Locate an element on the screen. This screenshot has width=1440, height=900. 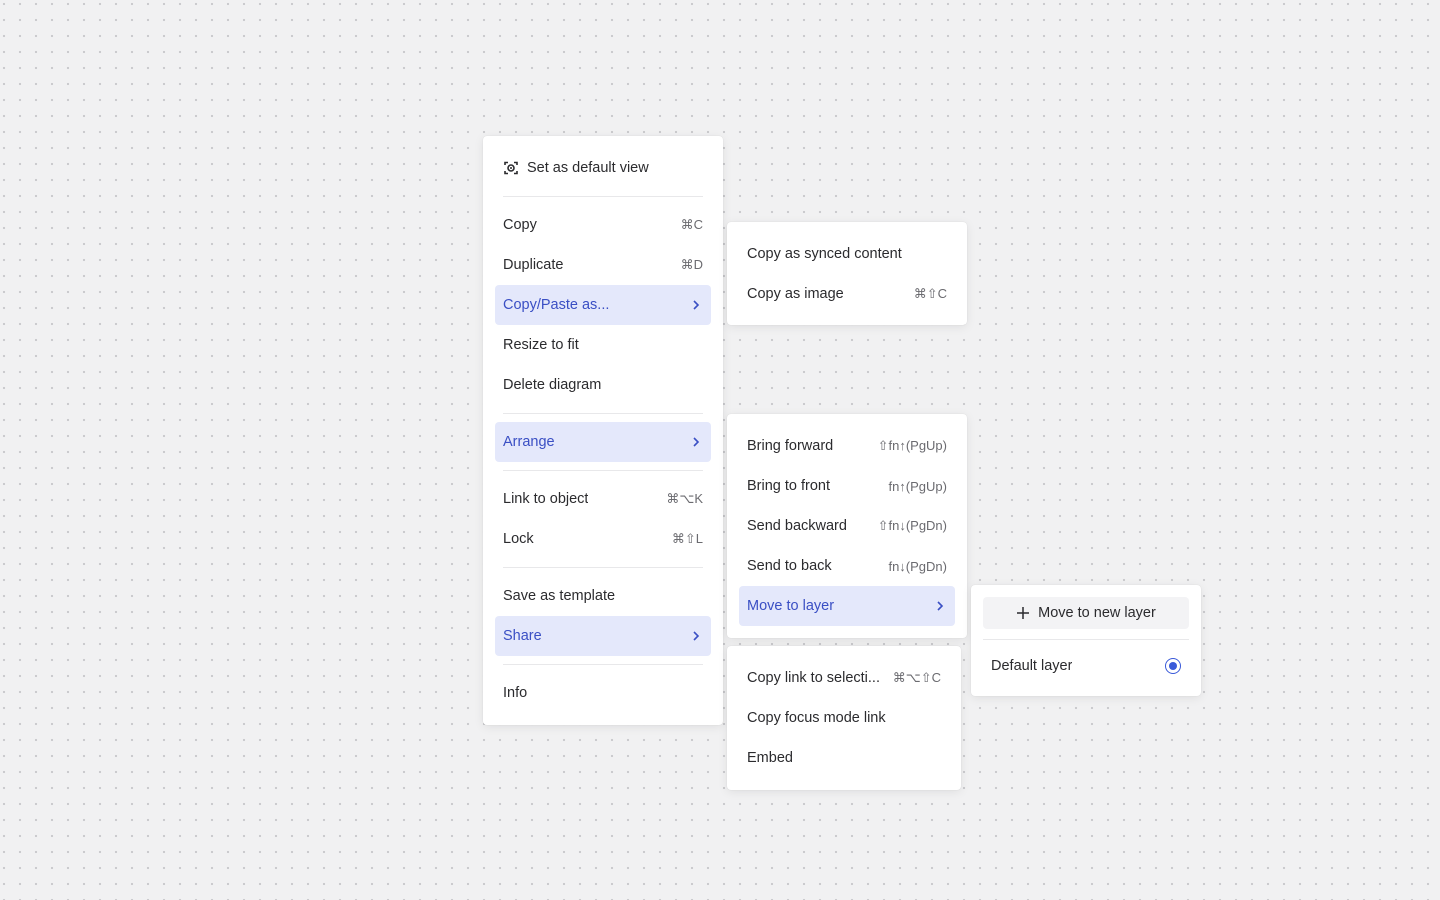
bring-forward-shortcut: ⇧fn↑(PgUp) is located at coordinates (912, 445).